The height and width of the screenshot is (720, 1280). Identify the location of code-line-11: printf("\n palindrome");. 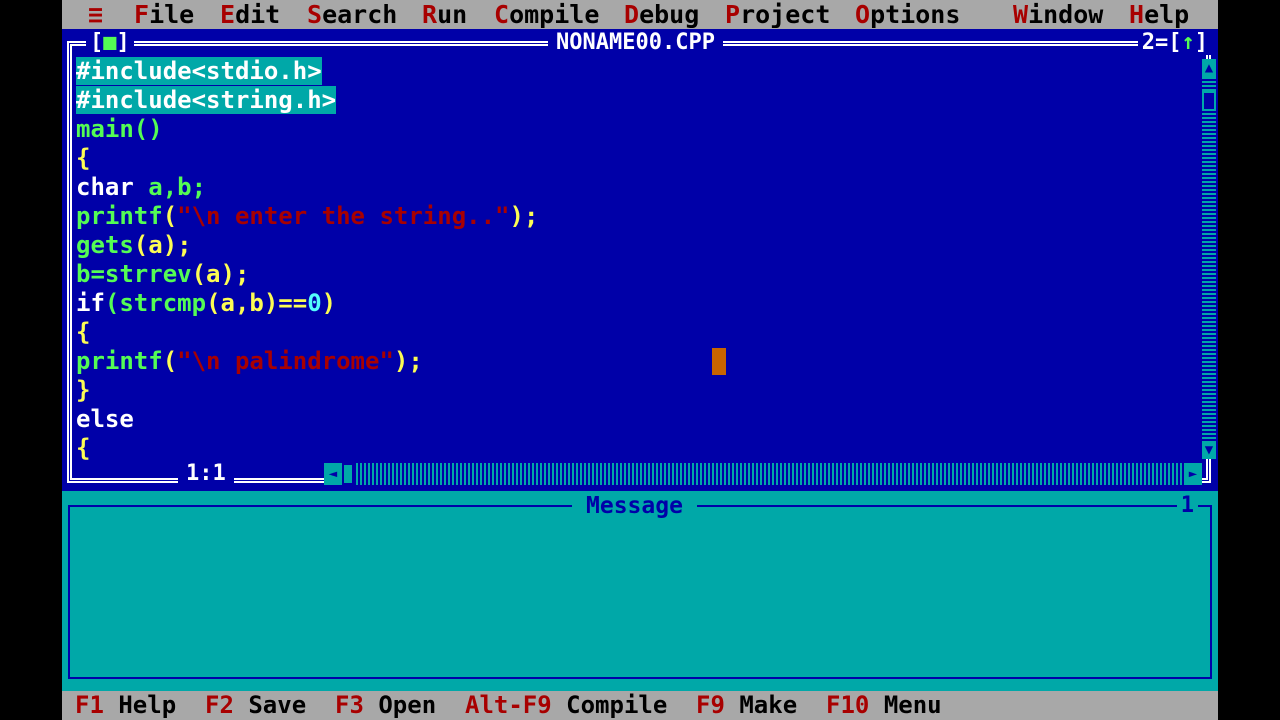
(249, 361).